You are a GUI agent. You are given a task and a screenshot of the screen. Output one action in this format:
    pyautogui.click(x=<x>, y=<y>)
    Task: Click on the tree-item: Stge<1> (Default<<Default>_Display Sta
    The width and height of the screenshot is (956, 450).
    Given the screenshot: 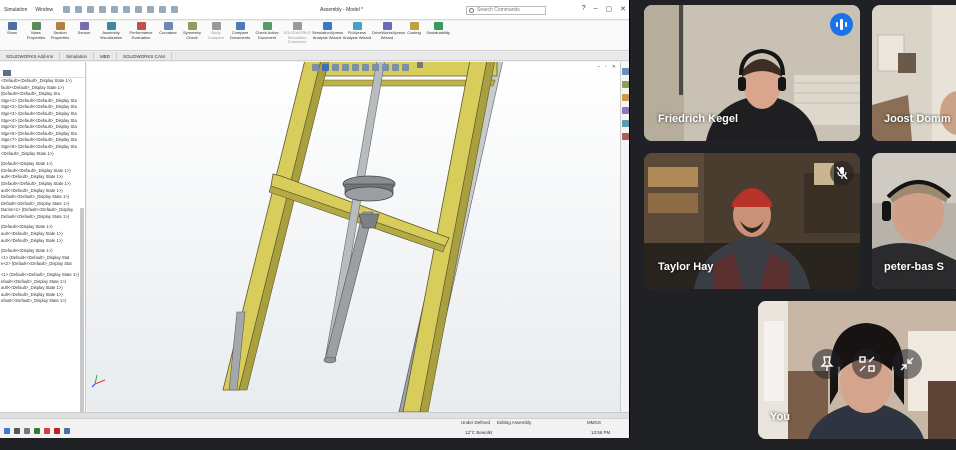 What is the action you would take?
    pyautogui.click(x=42, y=101)
    